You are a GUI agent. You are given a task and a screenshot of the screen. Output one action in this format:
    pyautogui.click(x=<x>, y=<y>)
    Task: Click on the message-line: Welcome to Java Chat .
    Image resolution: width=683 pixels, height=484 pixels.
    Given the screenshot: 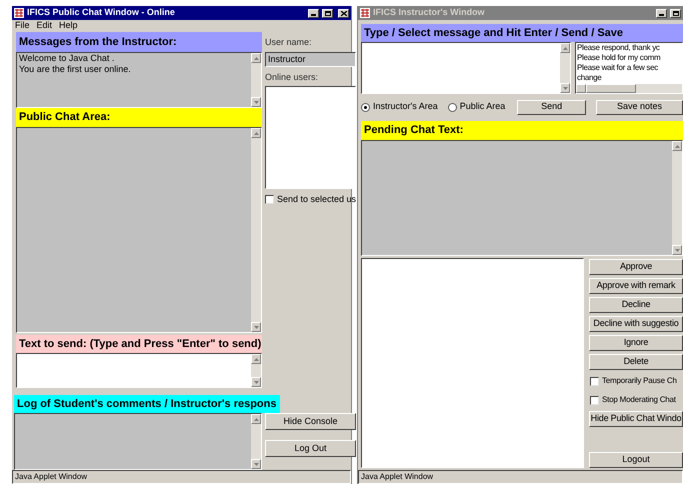 What is the action you would take?
    pyautogui.click(x=67, y=58)
    